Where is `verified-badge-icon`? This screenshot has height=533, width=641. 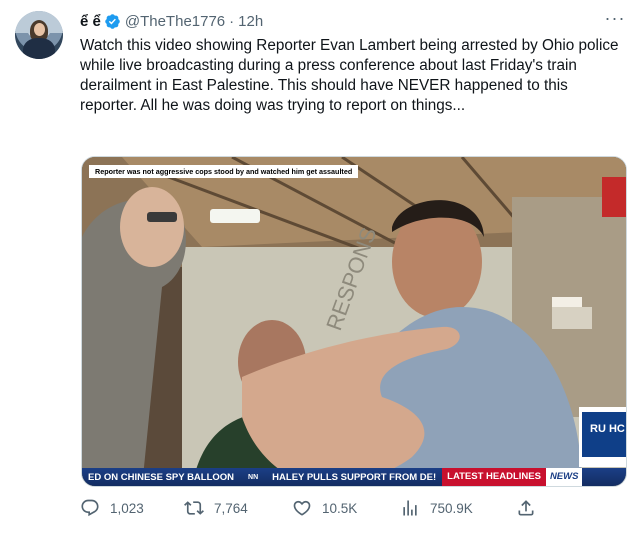 verified-badge-icon is located at coordinates (112, 21).